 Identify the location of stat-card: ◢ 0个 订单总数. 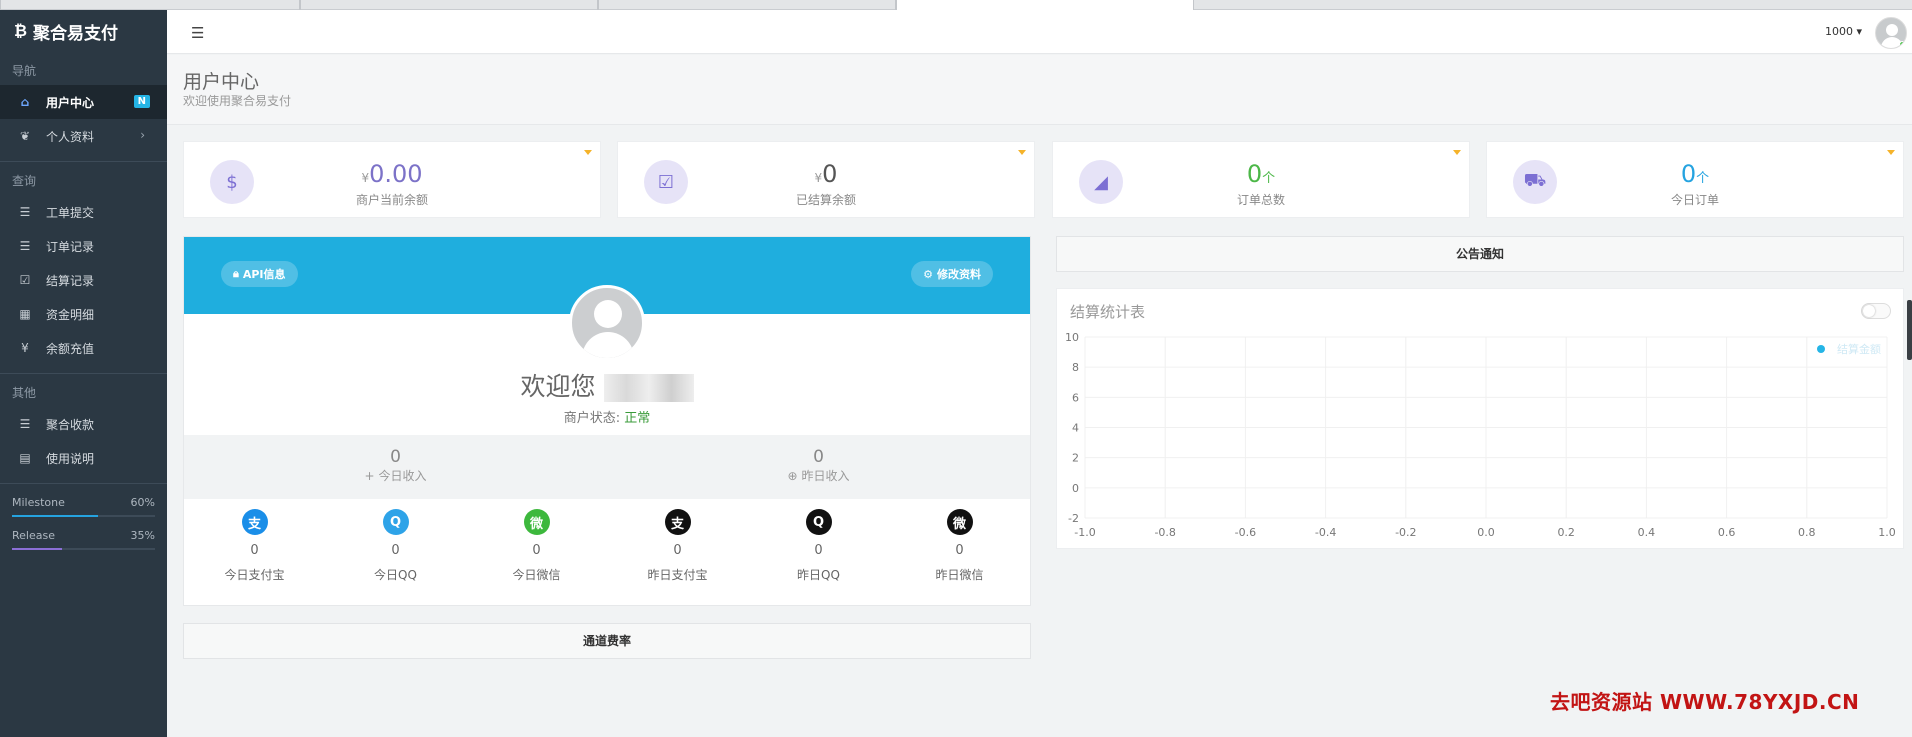
(1261, 179).